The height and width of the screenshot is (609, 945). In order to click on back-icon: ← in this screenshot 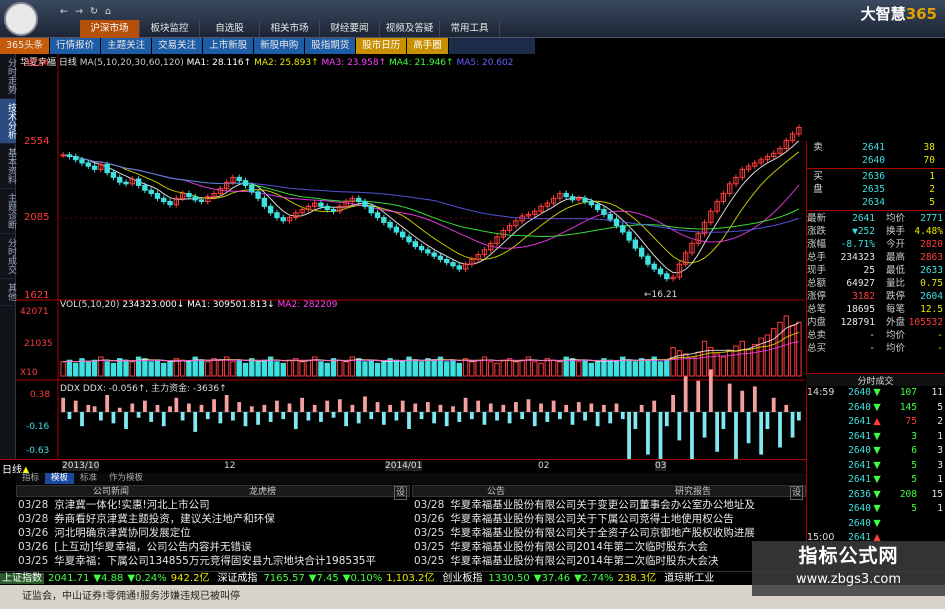, I will do `click(64, 12)`.